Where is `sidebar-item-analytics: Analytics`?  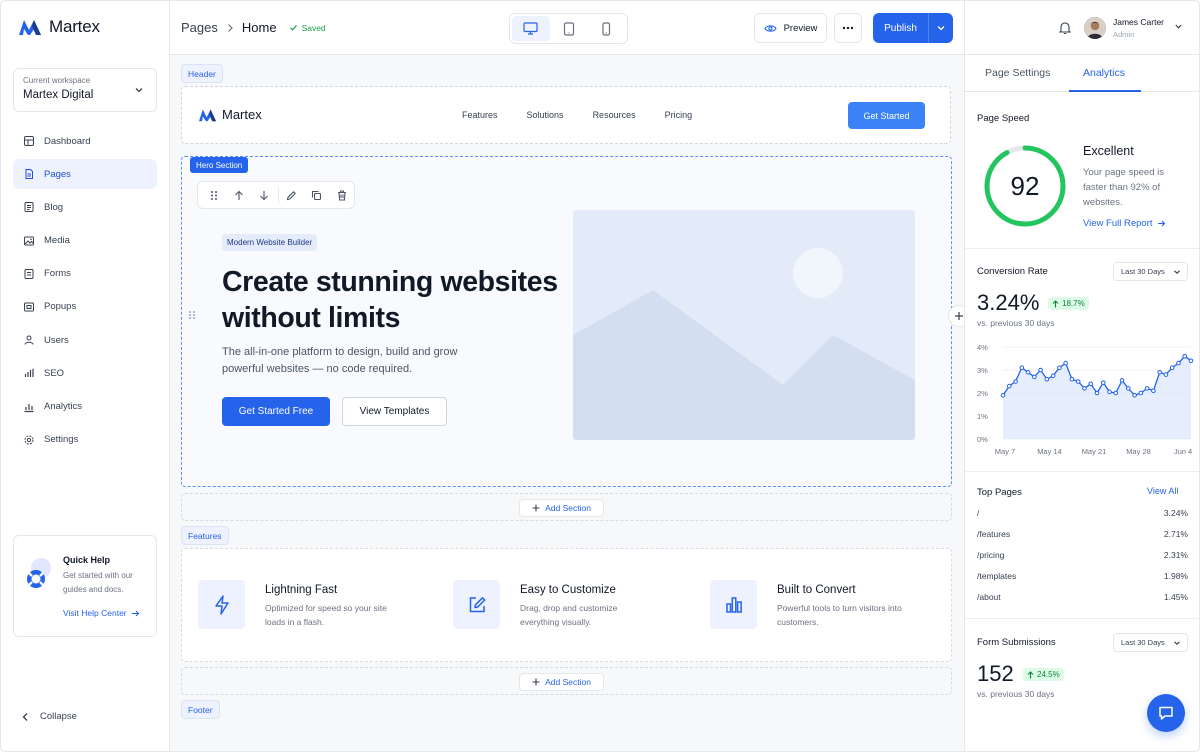
sidebar-item-analytics: Analytics is located at coordinates (85, 407).